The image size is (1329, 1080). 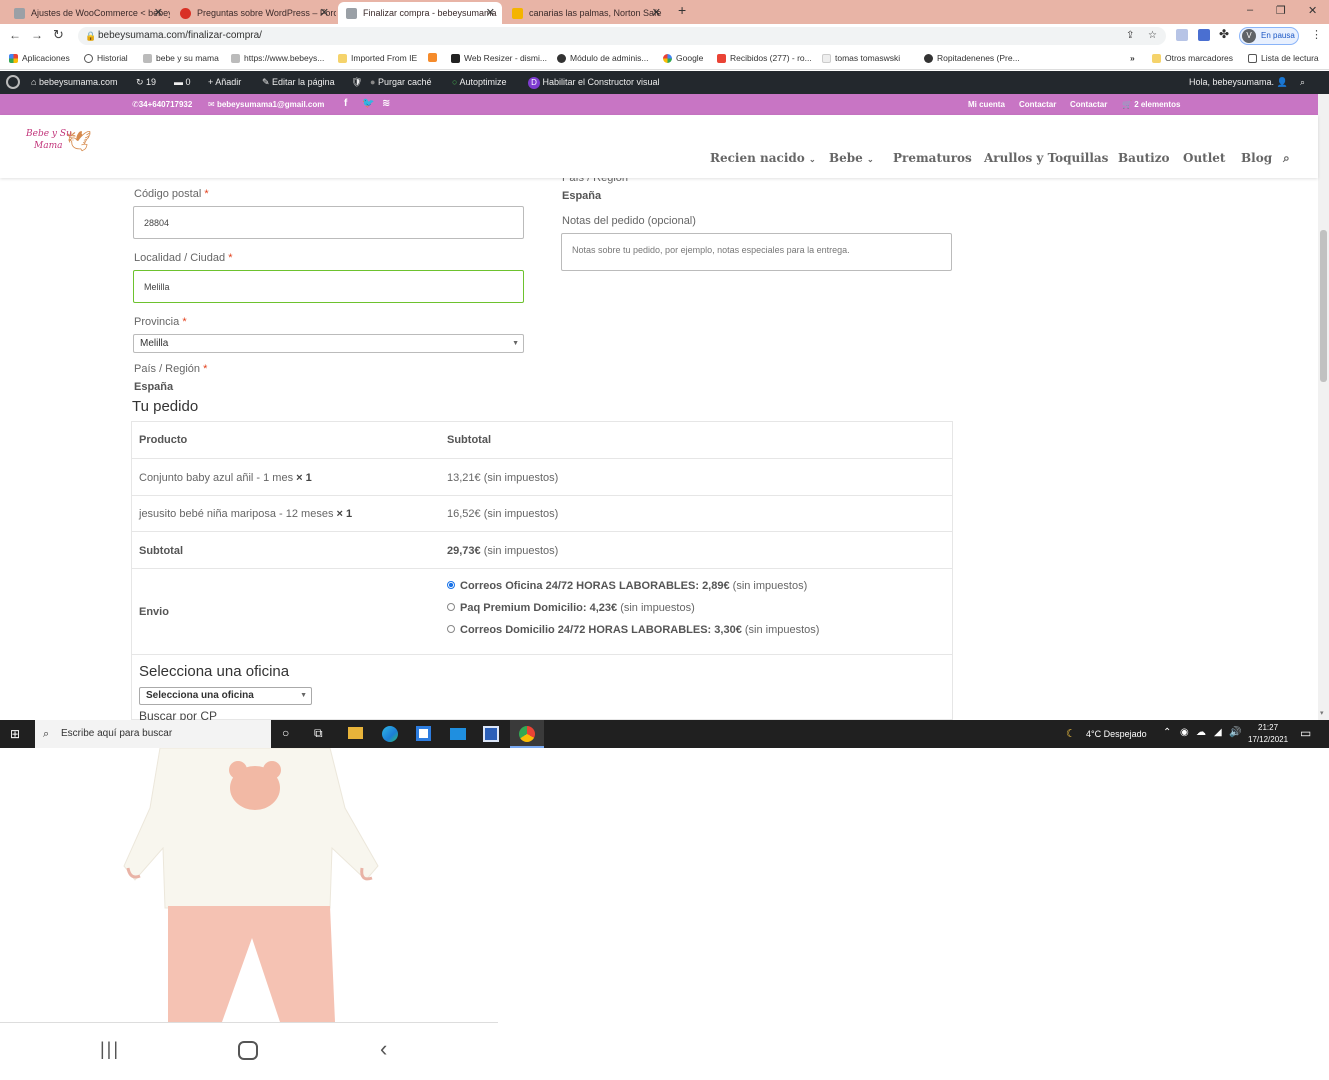 I want to click on forward-arrow-icon: →, so click(x=37, y=35).